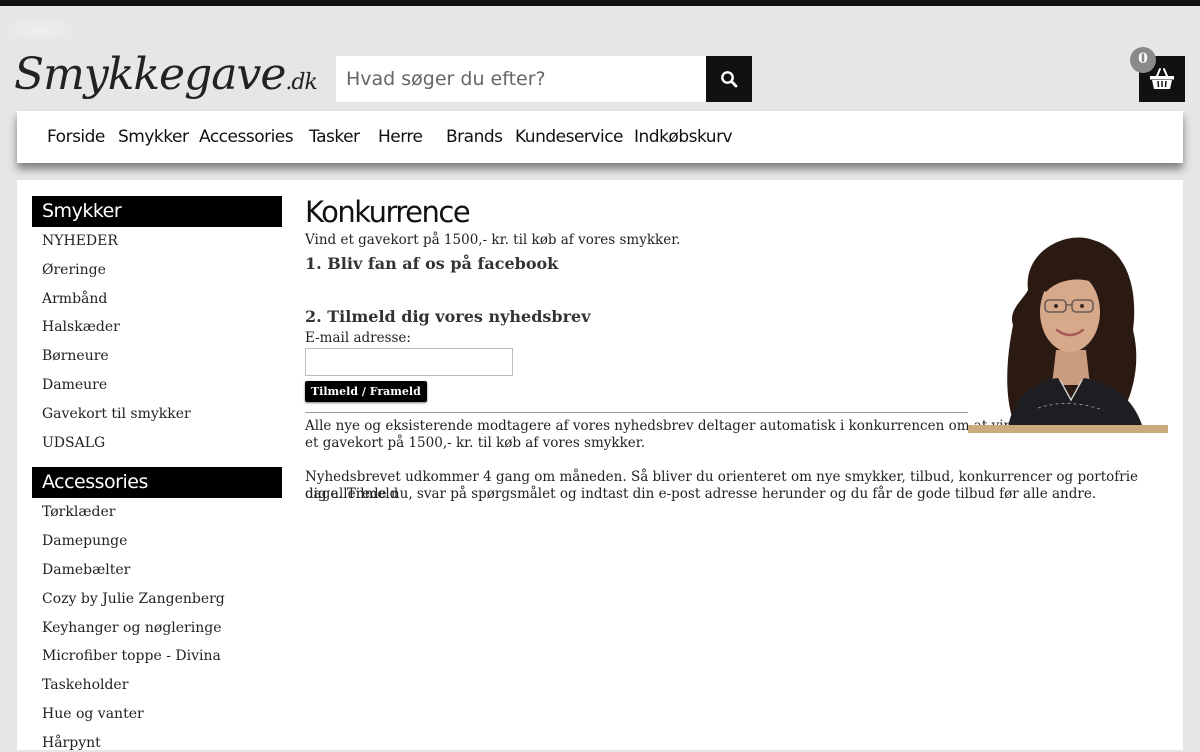 This screenshot has width=1200, height=752. What do you see at coordinates (683, 137) in the screenshot?
I see `nav-item-indkobskurv: Indkøbskurv` at bounding box center [683, 137].